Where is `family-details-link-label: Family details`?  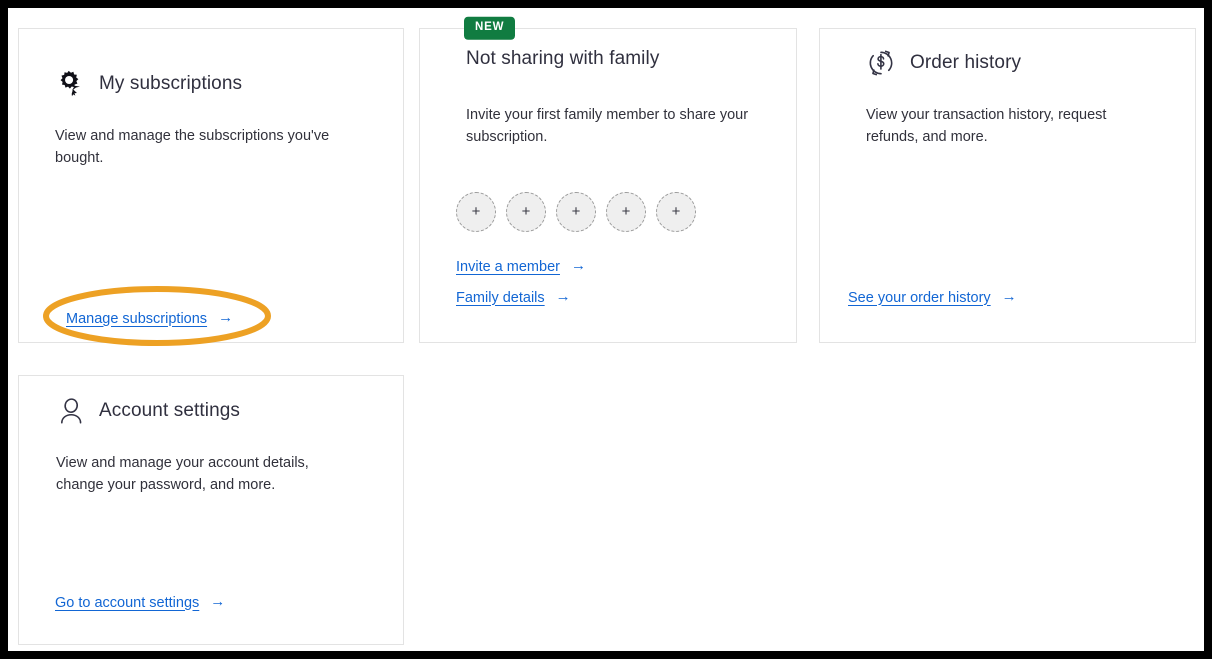 family-details-link-label: Family details is located at coordinates (500, 297).